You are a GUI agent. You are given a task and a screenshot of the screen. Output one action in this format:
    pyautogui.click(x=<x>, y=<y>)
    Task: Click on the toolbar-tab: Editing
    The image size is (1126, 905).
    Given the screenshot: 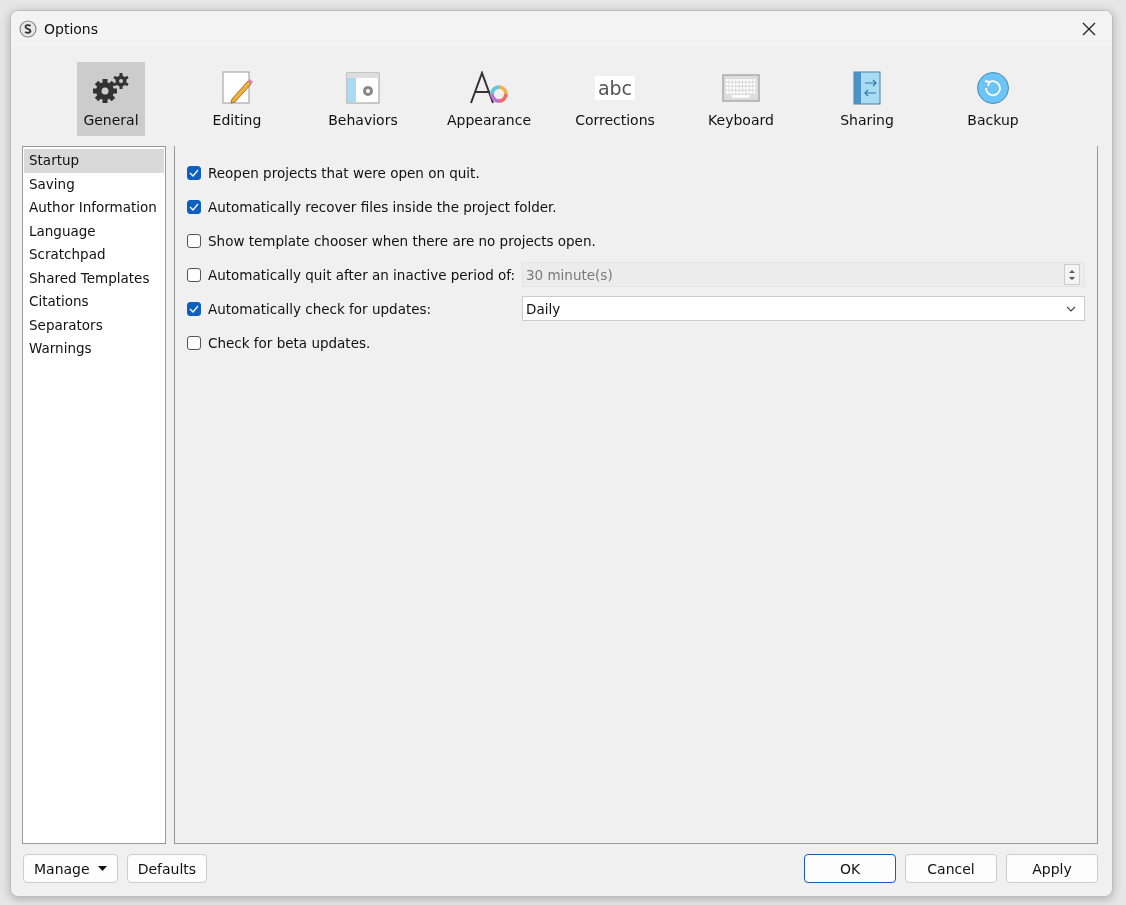 What is the action you would take?
    pyautogui.click(x=237, y=99)
    